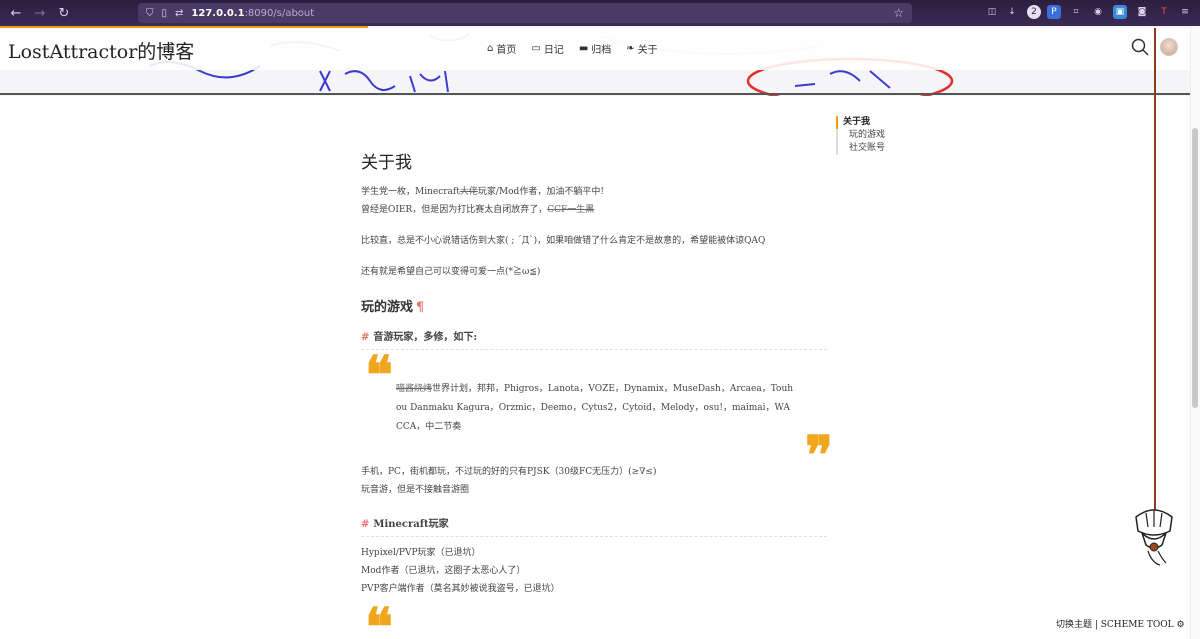 Image resolution: width=1200 pixels, height=639 pixels. I want to click on menu-item-label: 首页, so click(506, 50).